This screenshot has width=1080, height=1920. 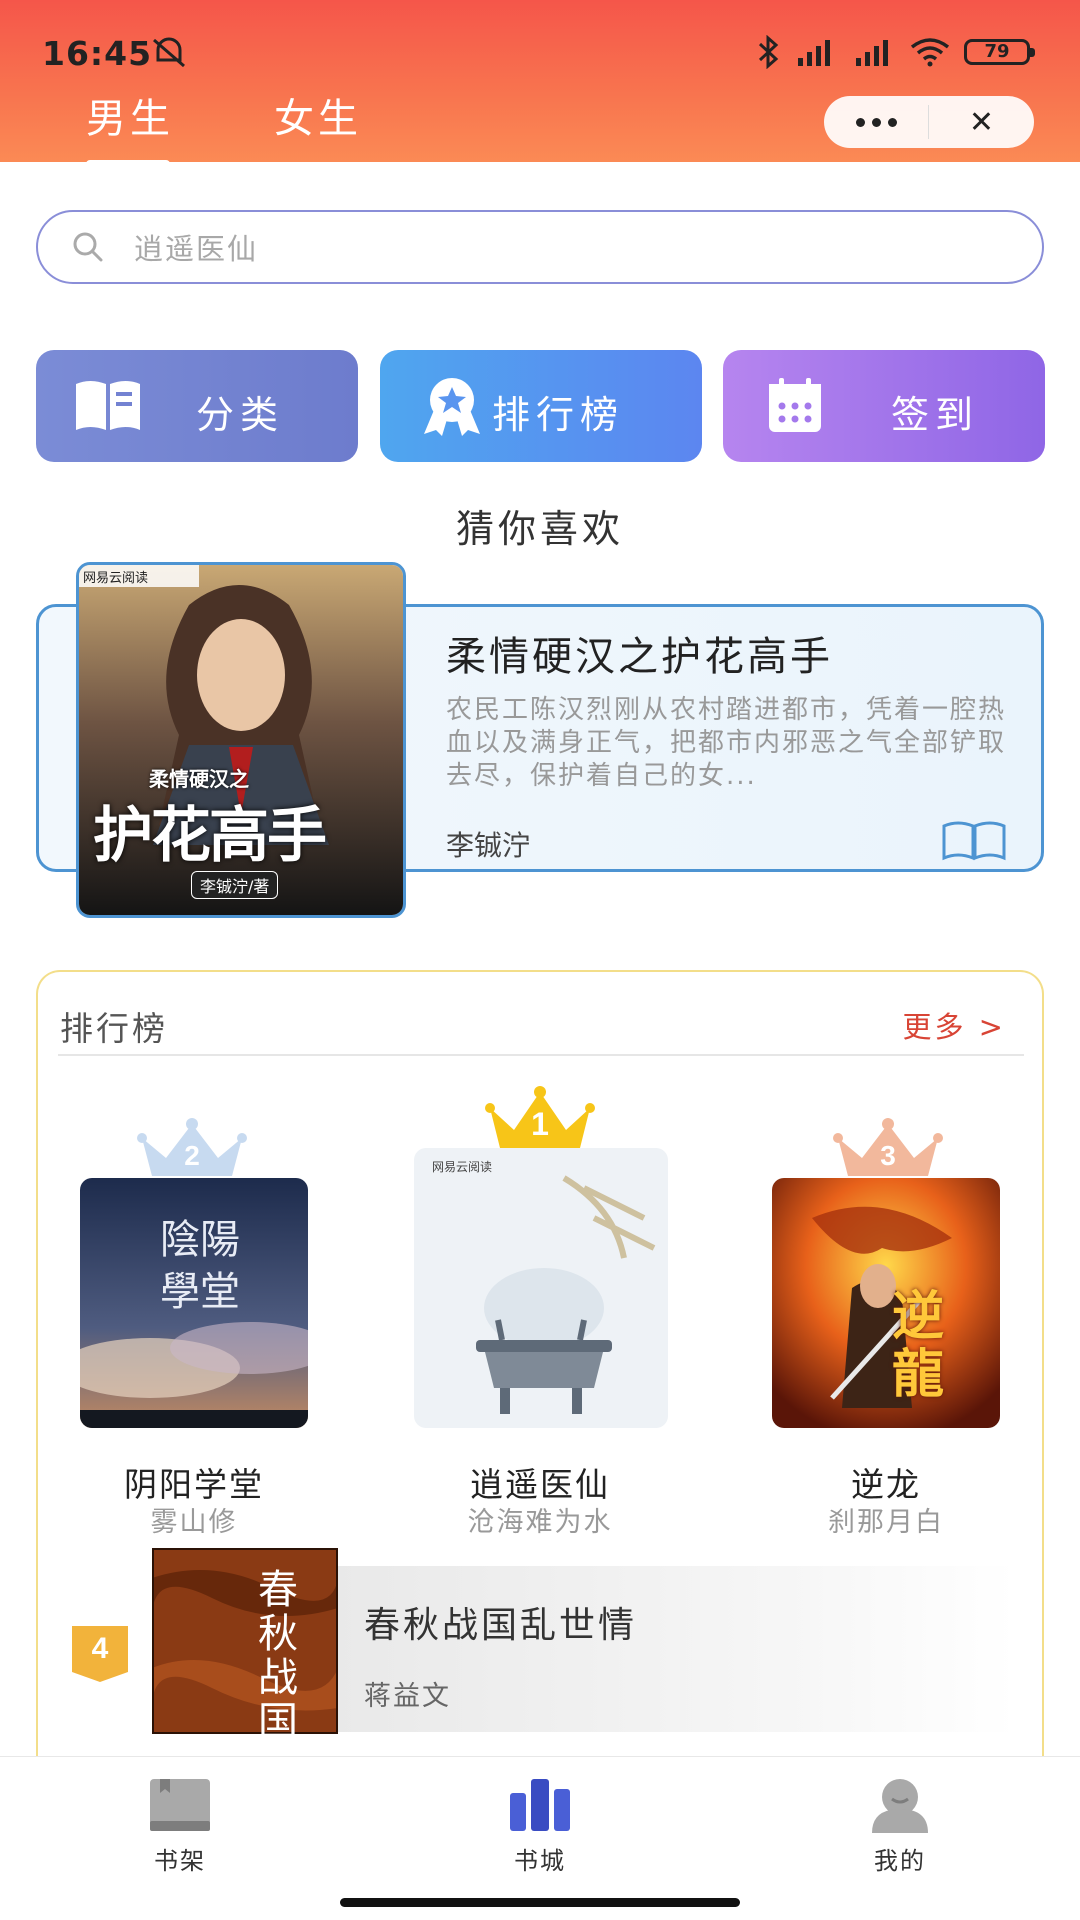 I want to click on signal-1-icon, so click(x=814, y=53).